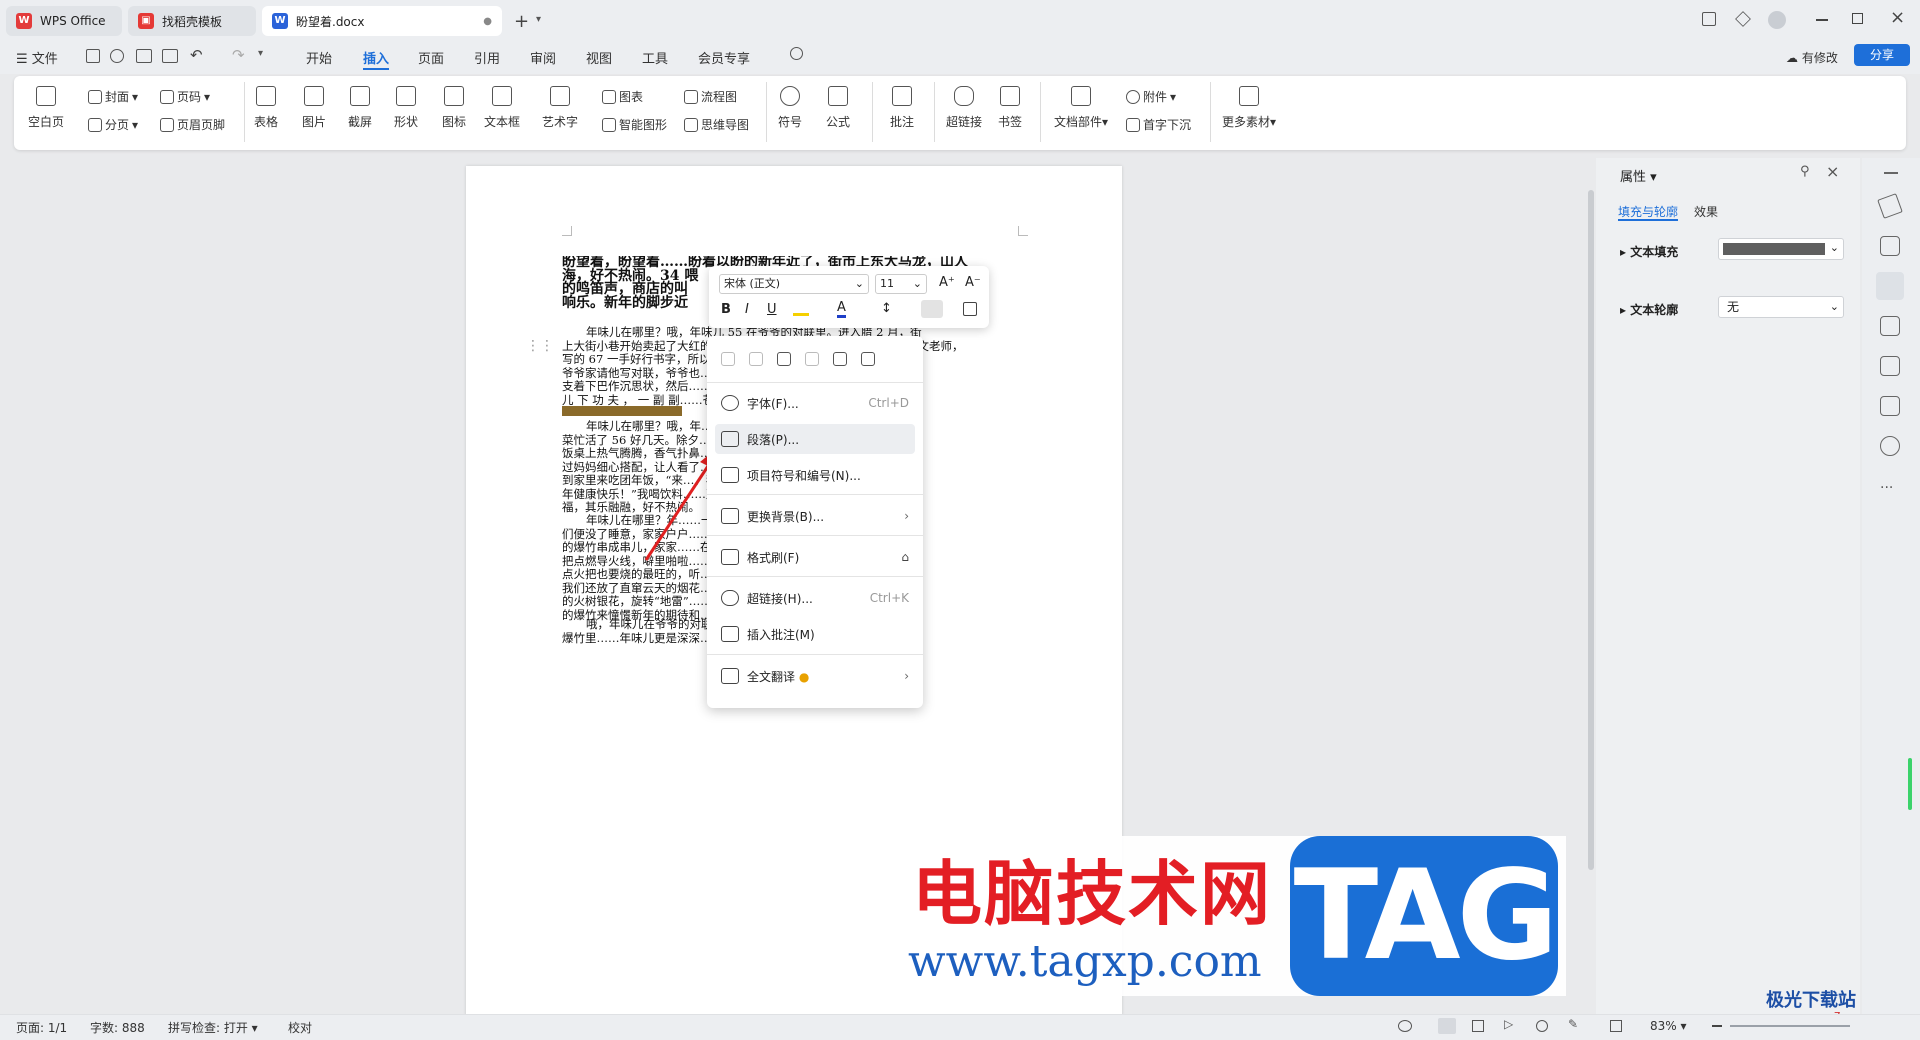 The image size is (1920, 1040). What do you see at coordinates (543, 57) in the screenshot?
I see `menu-review: 审阅` at bounding box center [543, 57].